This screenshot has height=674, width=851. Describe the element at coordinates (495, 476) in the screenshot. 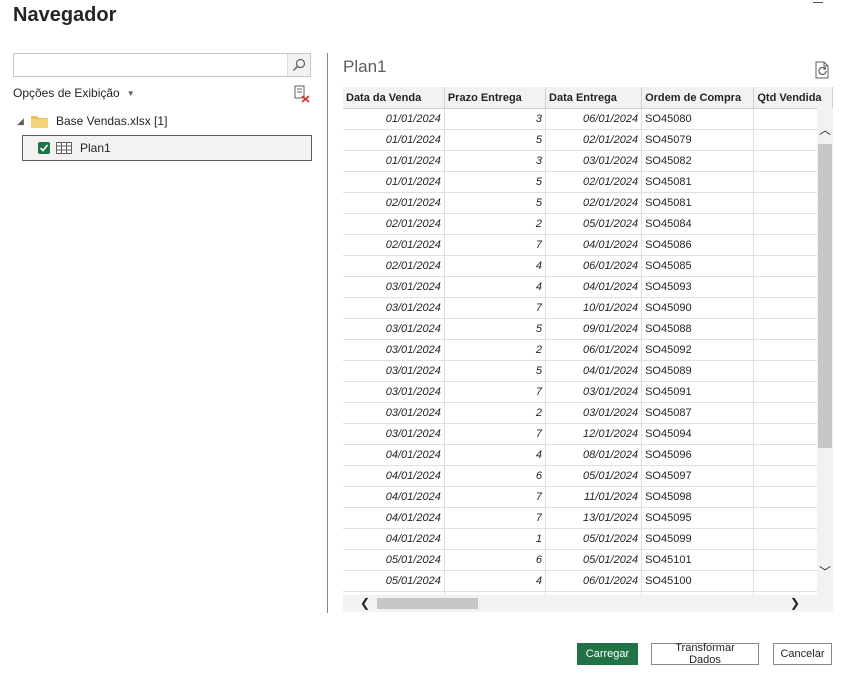

I see `table-cell: 6` at that location.